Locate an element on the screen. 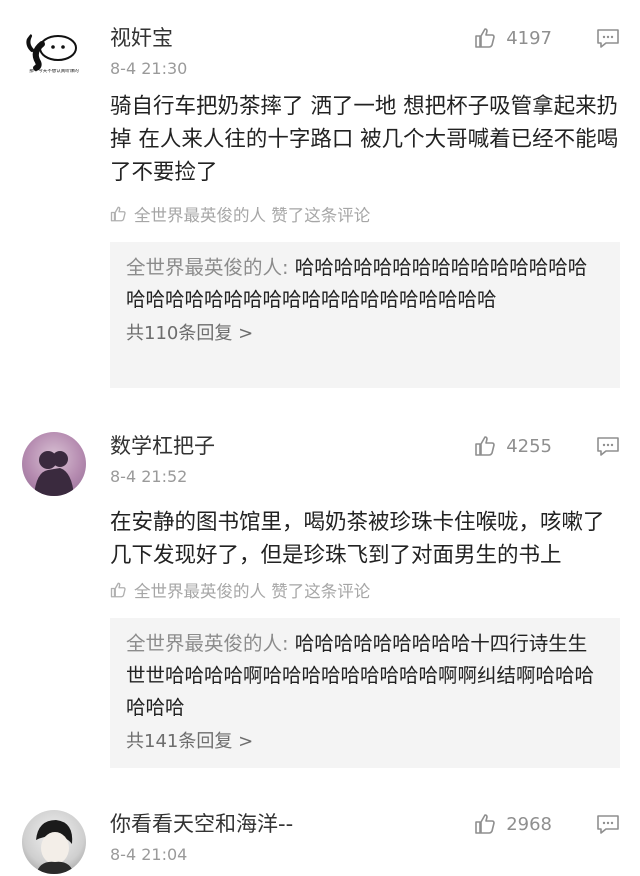 The image size is (640, 876). timestamp: 8-4 21:04 is located at coordinates (149, 854).